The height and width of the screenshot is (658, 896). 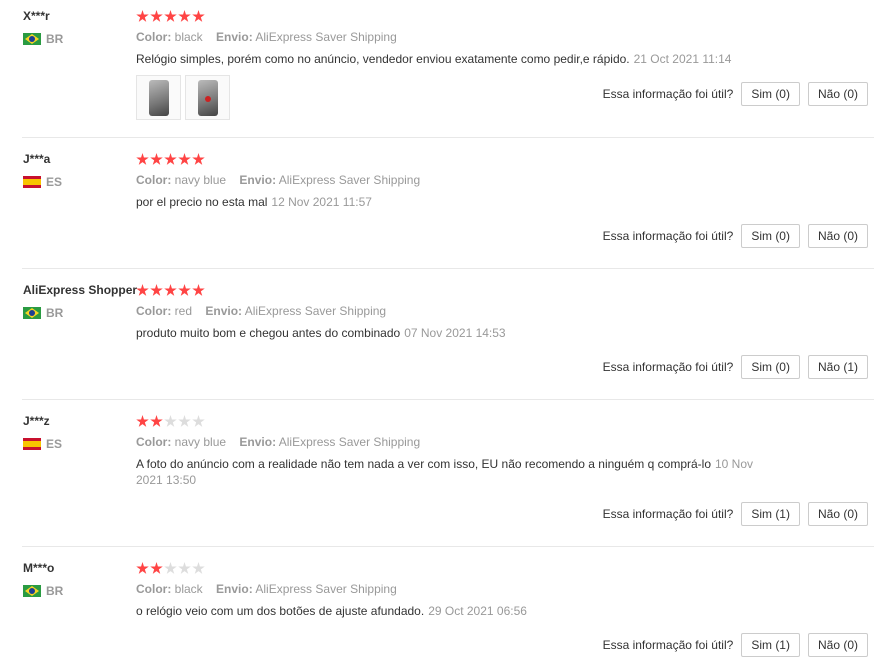 I want to click on review-date: 29 Oct 2021 06:56, so click(x=477, y=611).